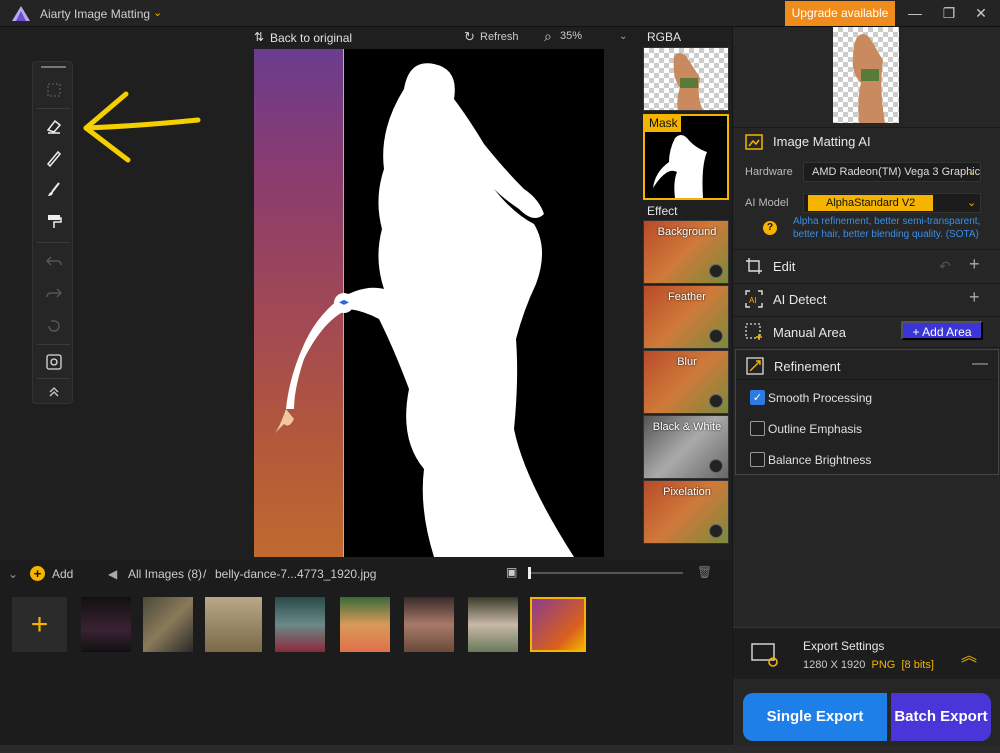 This screenshot has width=1000, height=753. Describe the element at coordinates (799, 299) in the screenshot. I see `ai-detect-title: AI Detect` at that location.